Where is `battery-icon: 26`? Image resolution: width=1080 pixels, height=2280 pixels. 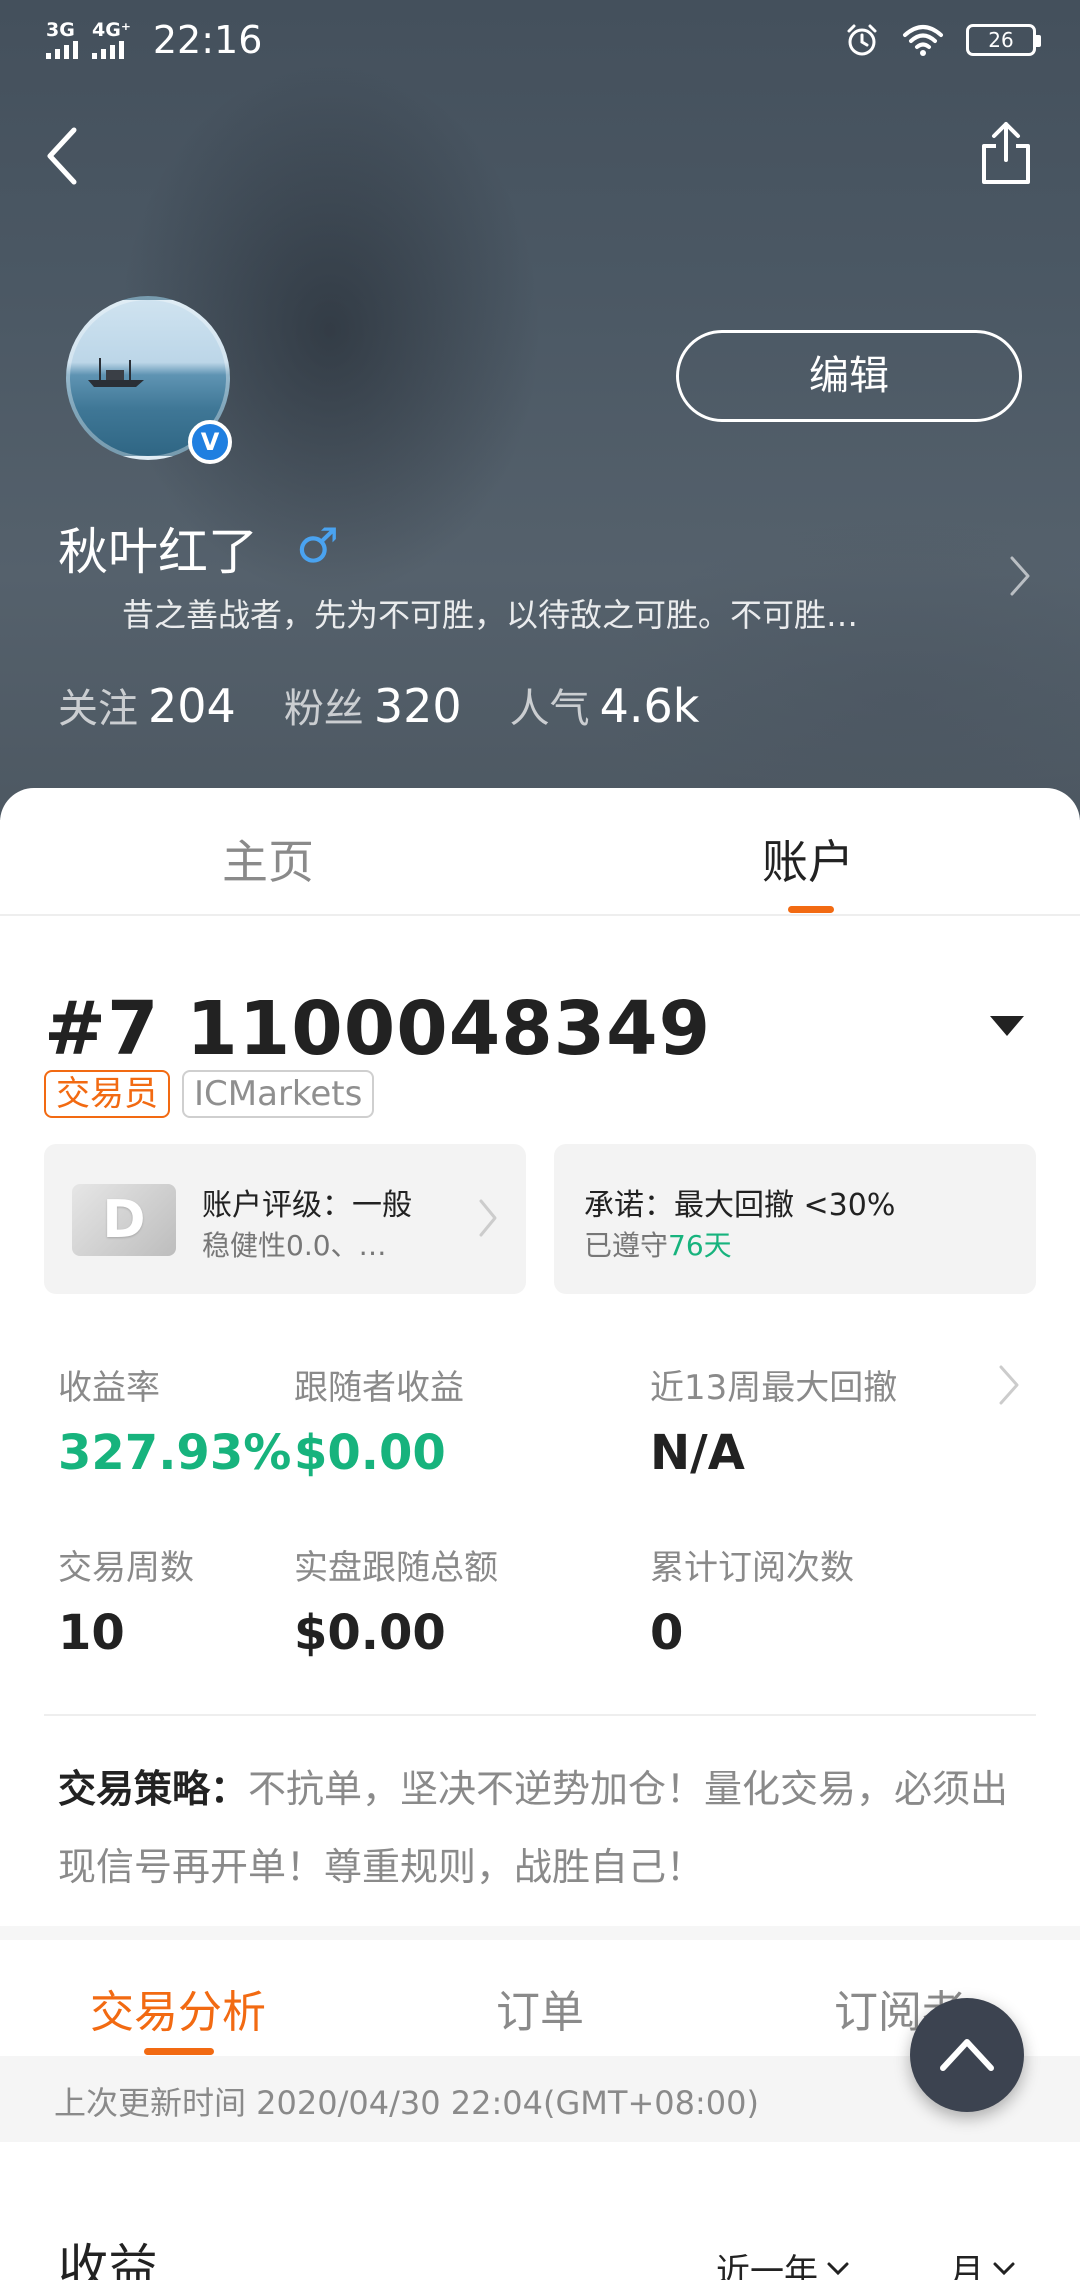 battery-icon: 26 is located at coordinates (1003, 40).